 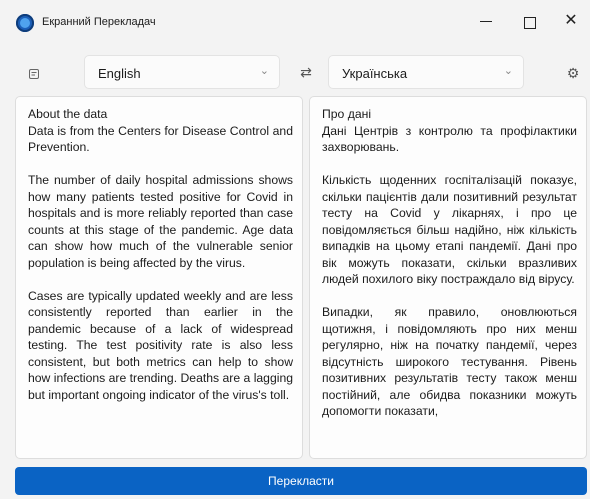 I want to click on source-language-value: English, so click(x=119, y=73).